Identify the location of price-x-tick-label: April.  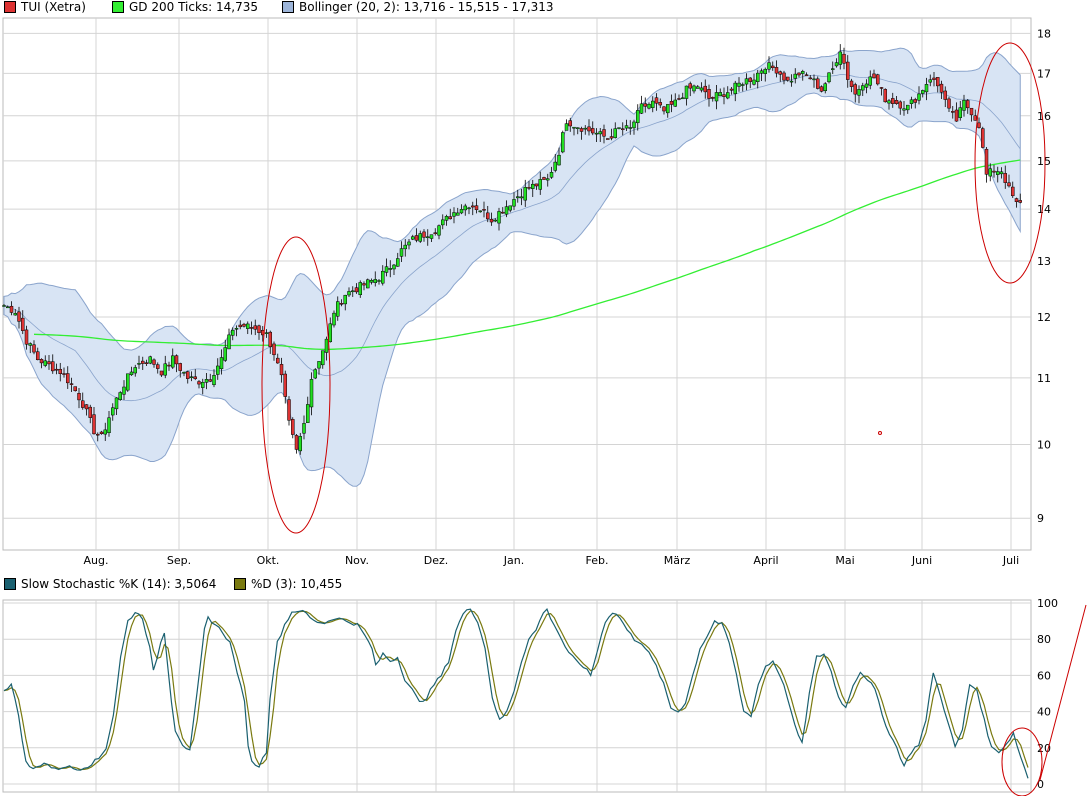
(765, 560).